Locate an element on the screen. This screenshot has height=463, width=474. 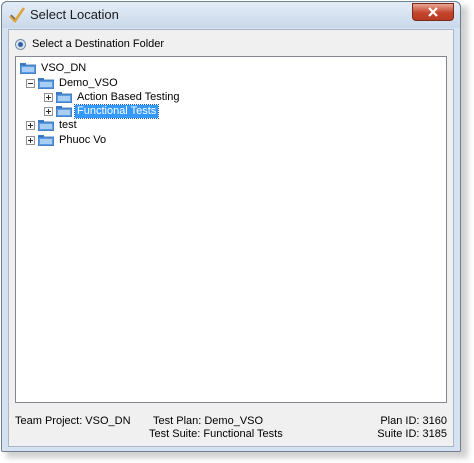
tree-label-action-based-testing: Action Based Testing is located at coordinates (128, 96).